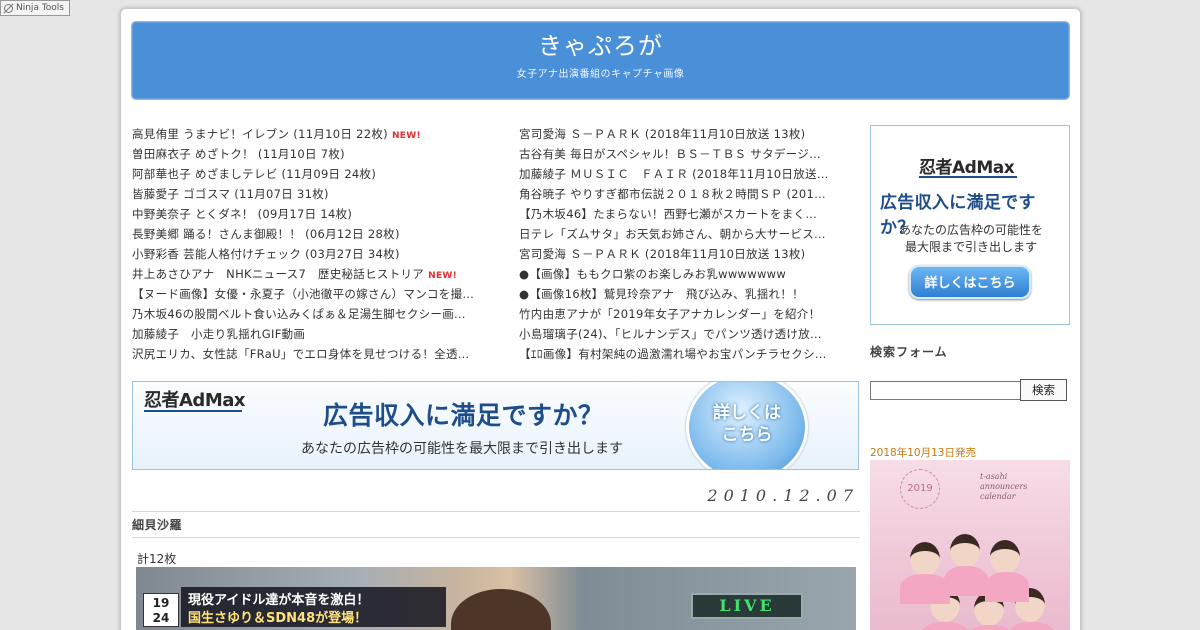 The height and width of the screenshot is (630, 1200). I want to click on list-item: ●【画像】ももクロ紫のお楽しみお乳wwwwwww, so click(690, 274).